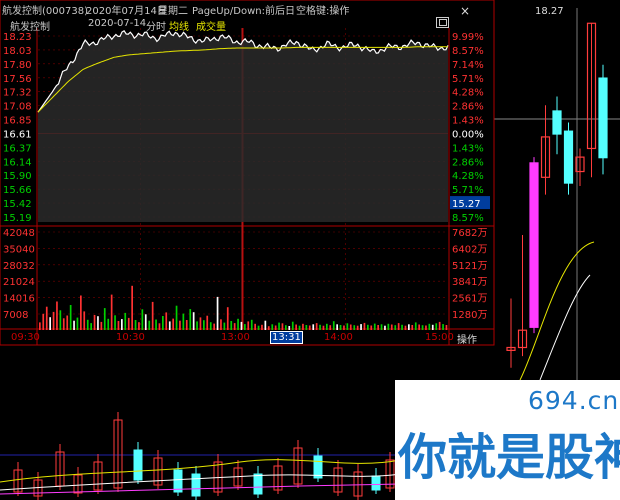 The width and height of the screenshot is (620, 500). Describe the element at coordinates (17, 51) in the screenshot. I see `price-tick-left: 18.03` at that location.